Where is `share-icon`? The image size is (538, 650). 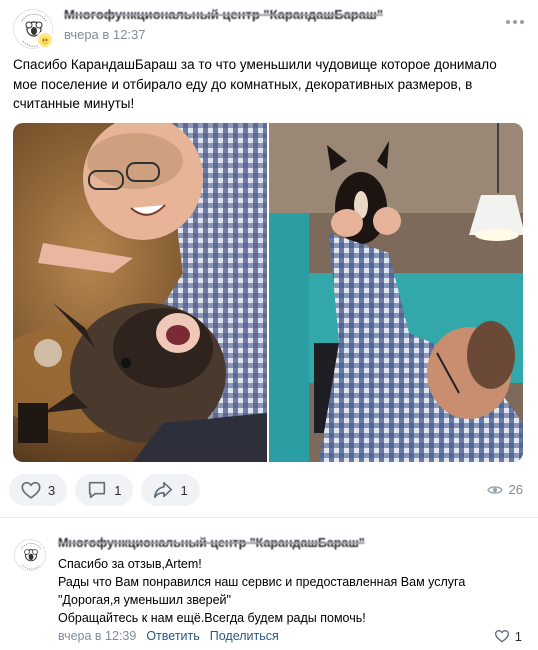
share-icon is located at coordinates (163, 490).